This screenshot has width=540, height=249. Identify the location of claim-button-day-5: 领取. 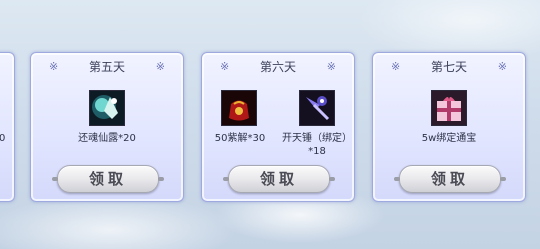
(108, 179).